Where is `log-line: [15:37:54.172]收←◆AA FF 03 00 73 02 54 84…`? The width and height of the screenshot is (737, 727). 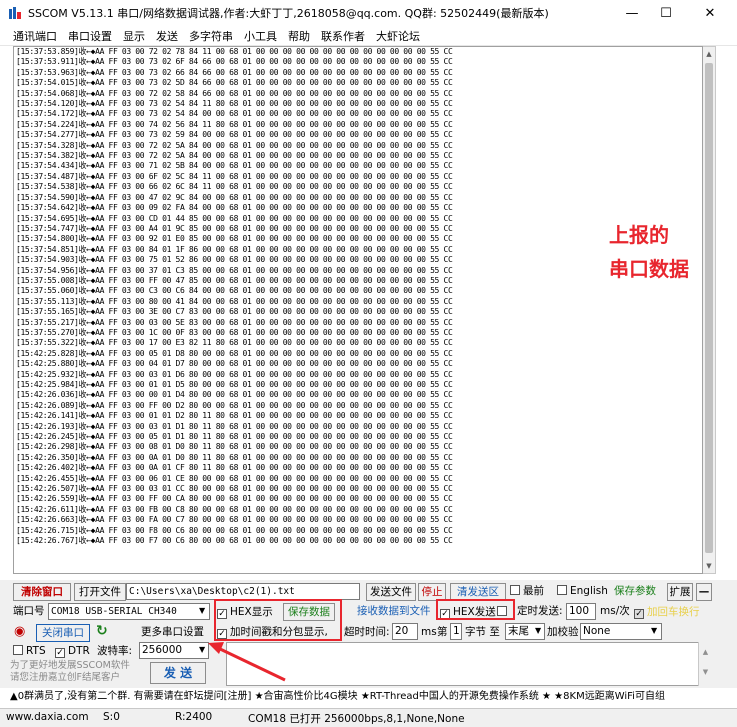 log-line: [15:37:54.172]收←◆AA FF 03 00 73 02 54 84… is located at coordinates (234, 114).